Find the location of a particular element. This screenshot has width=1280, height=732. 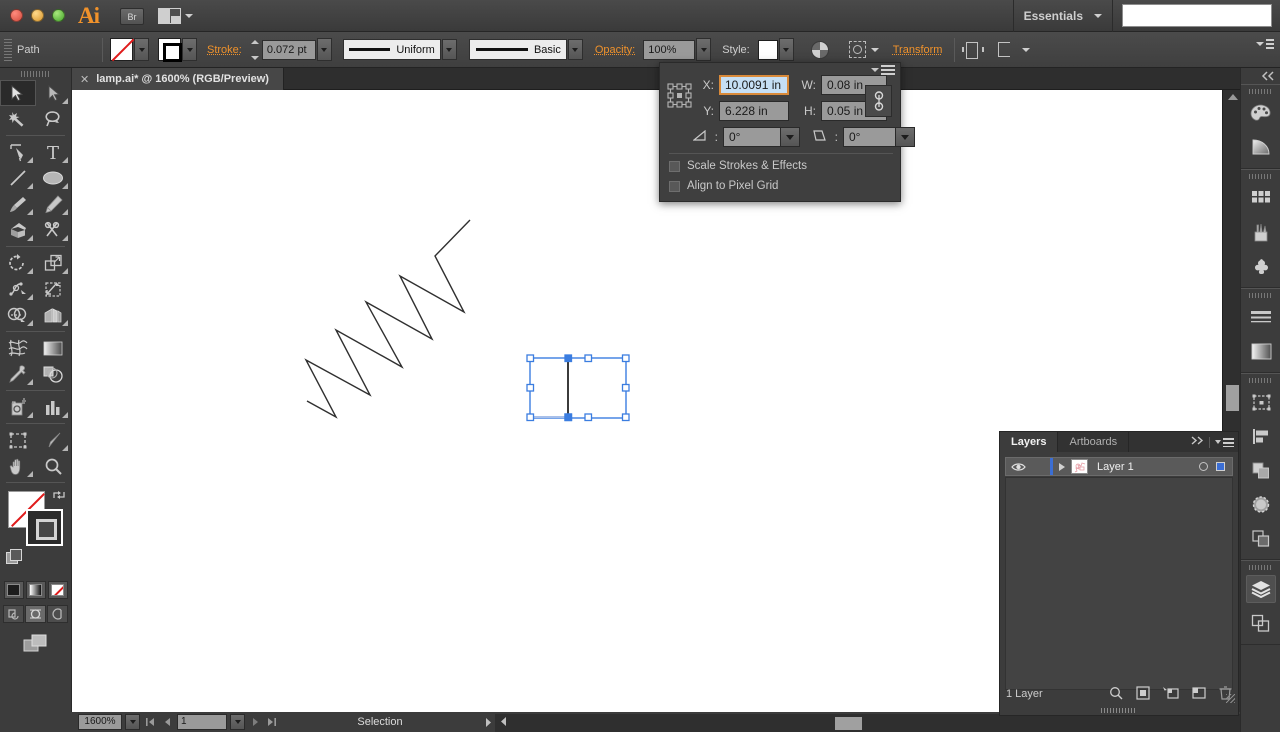

shear-control: 0° is located at coordinates (879, 137).